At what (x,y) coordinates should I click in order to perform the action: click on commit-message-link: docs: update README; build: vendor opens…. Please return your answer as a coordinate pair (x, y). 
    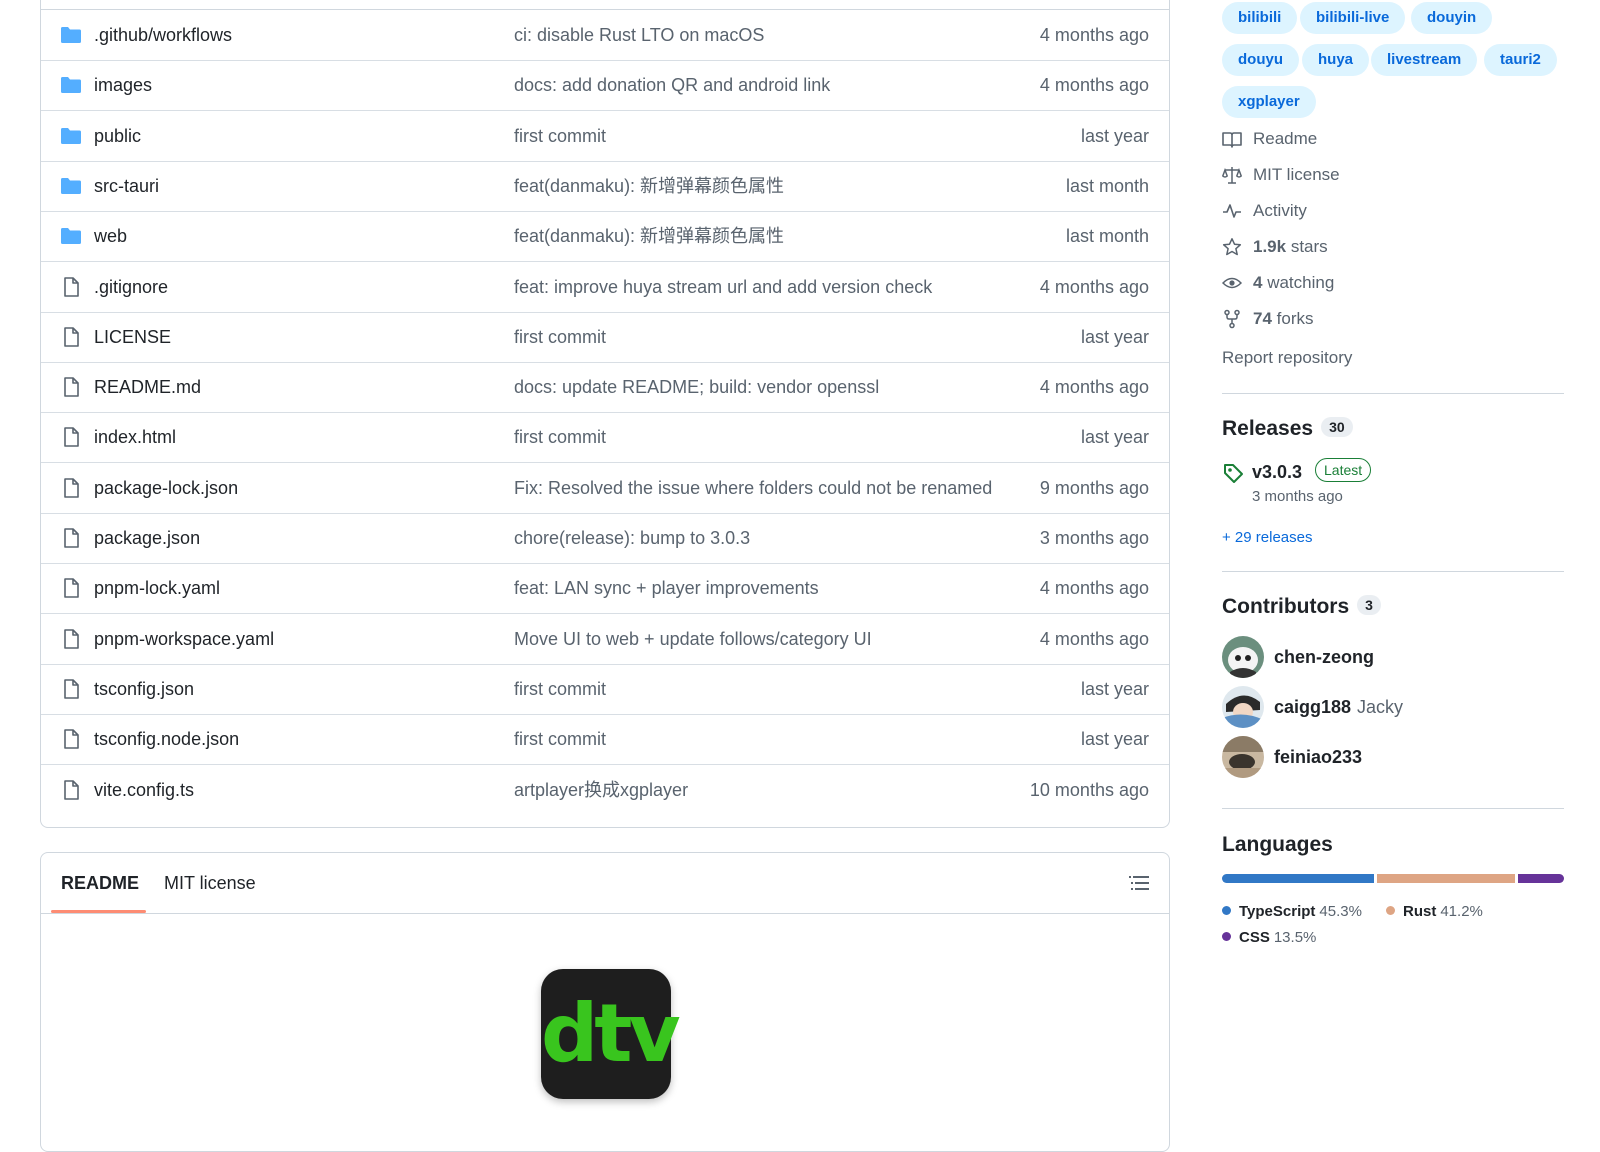
    Looking at the image, I should click on (696, 387).